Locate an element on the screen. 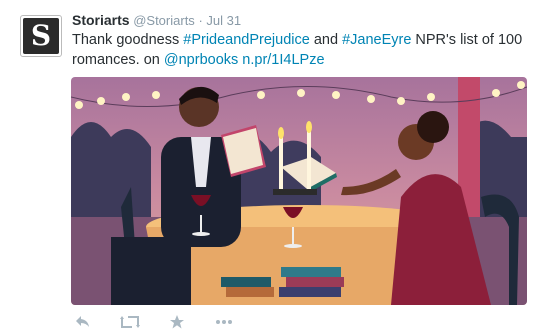 The height and width of the screenshot is (336, 544). favorite-button is located at coordinates (177, 322).